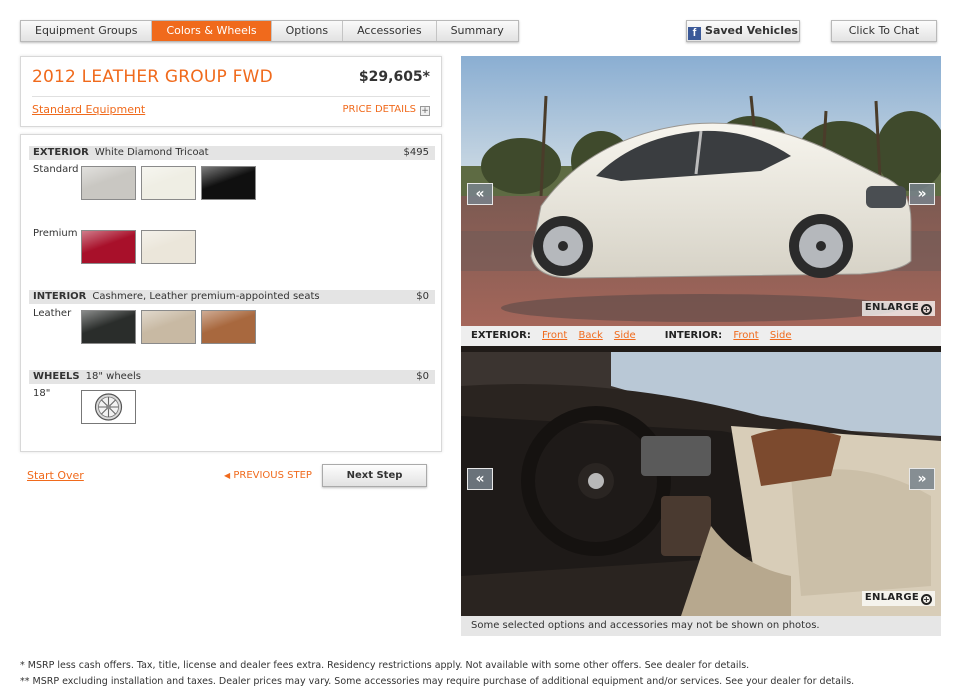  I want to click on wheel-icon, so click(108, 407).